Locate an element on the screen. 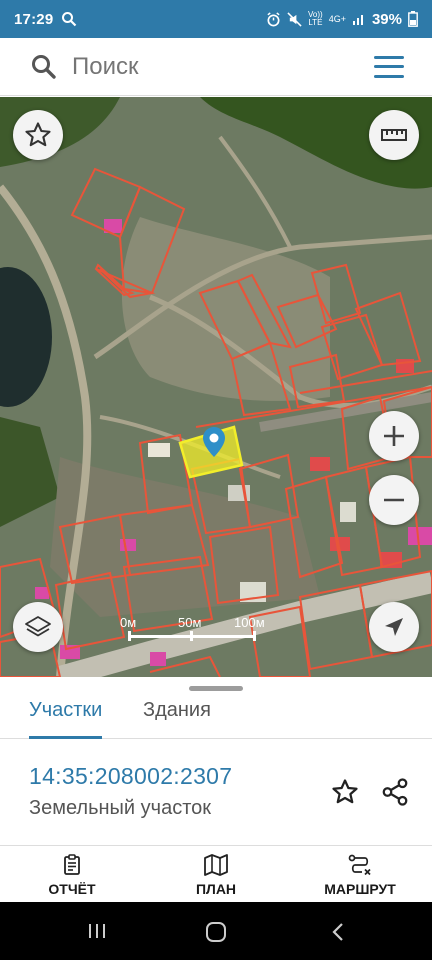 This screenshot has height=960, width=432. nav-route: МАРШРУТ is located at coordinates (360, 874).